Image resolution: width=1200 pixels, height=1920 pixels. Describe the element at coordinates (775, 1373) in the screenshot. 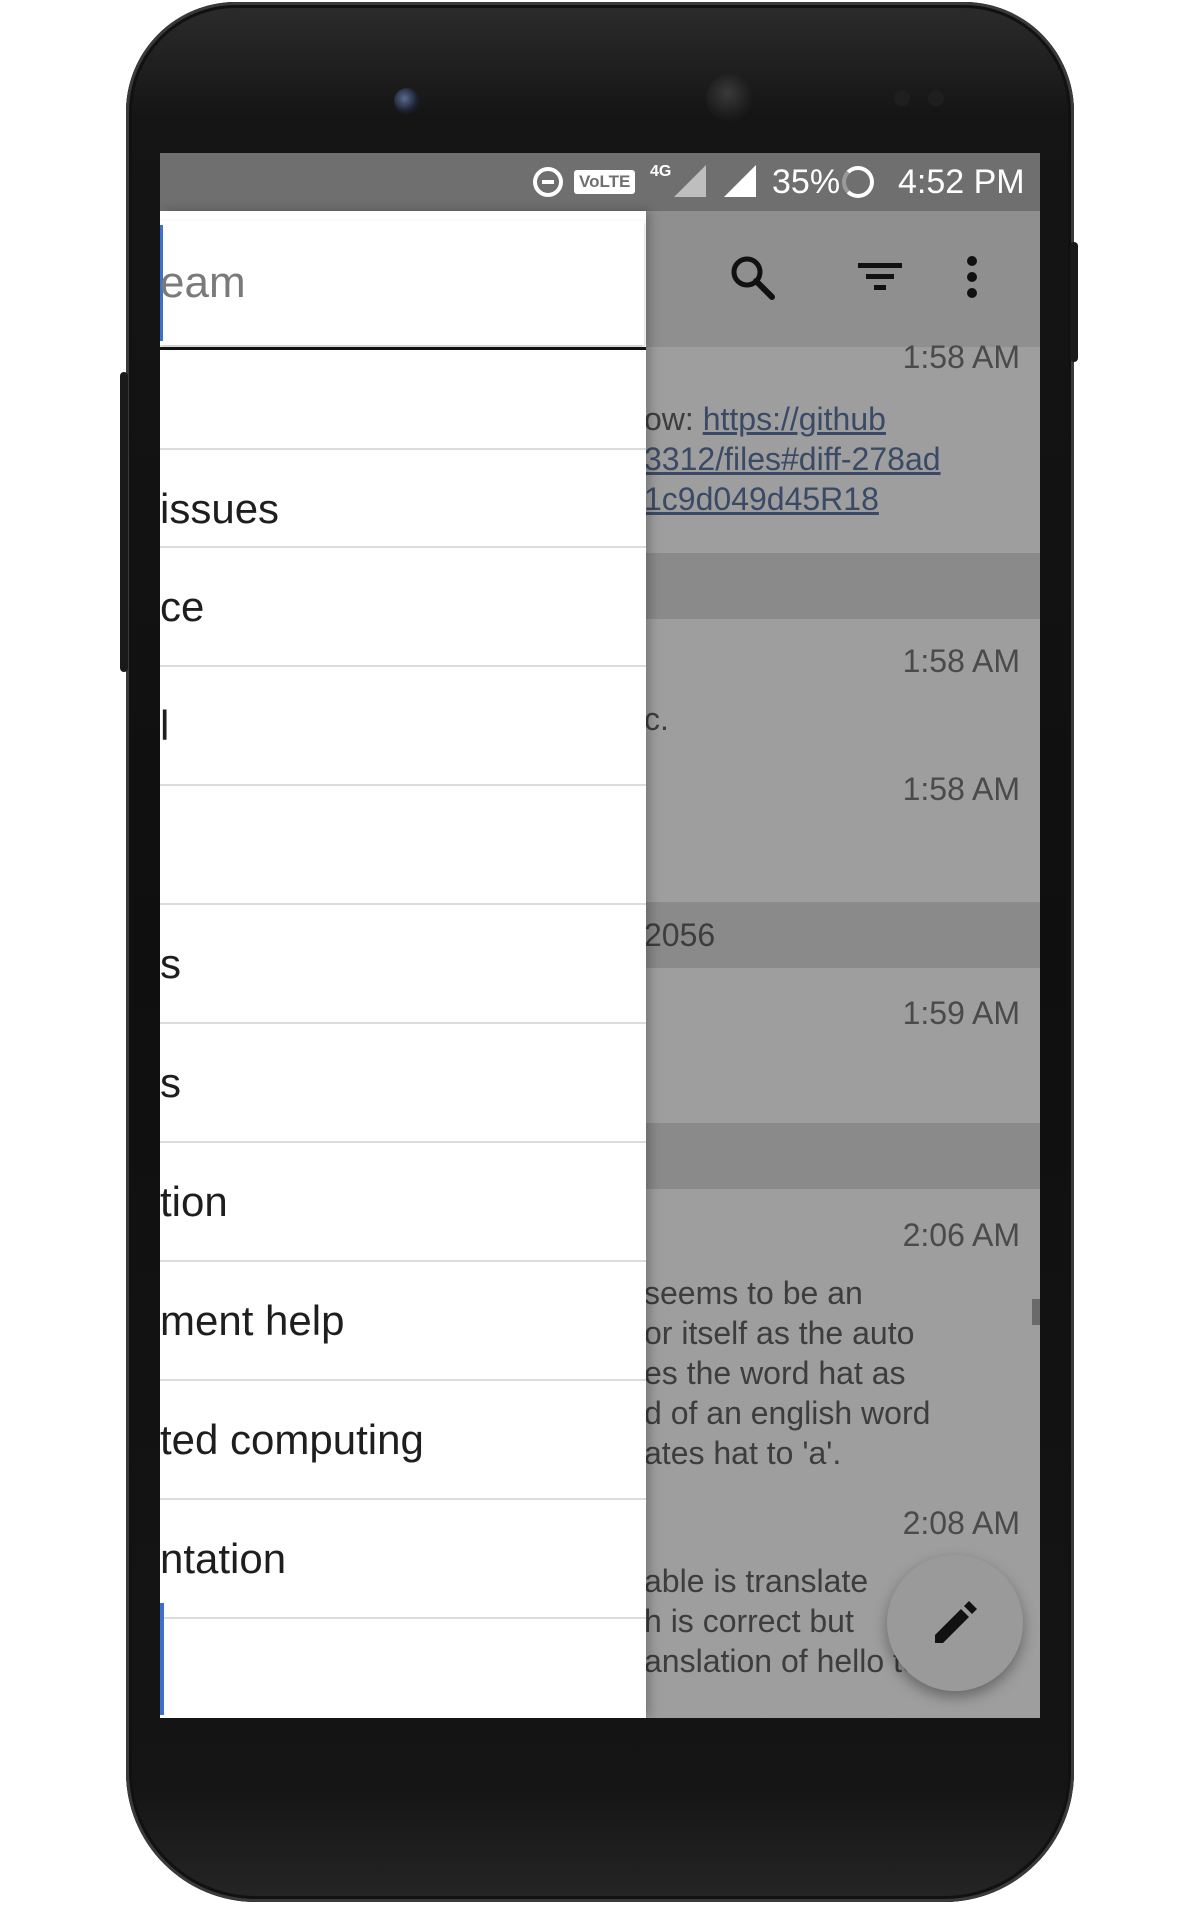

I see `message-text: es the word hat as` at that location.